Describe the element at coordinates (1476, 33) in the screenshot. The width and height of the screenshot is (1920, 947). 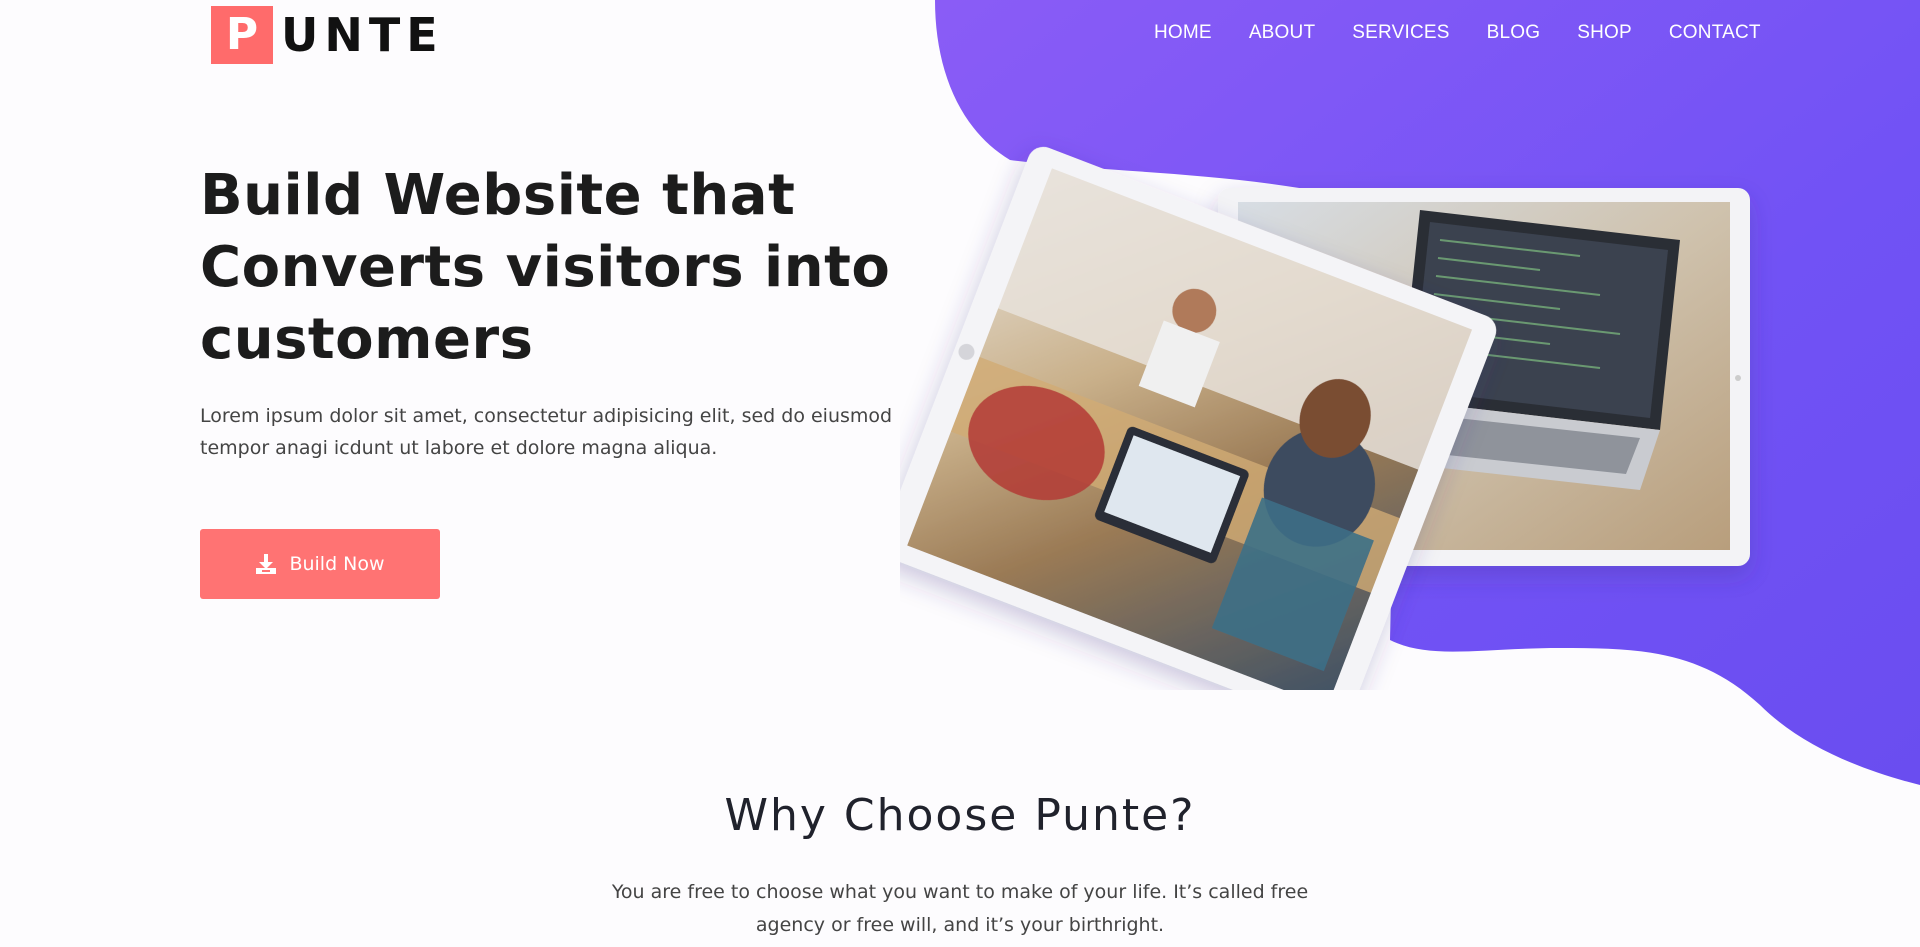
I see `main-nav: HOME ABOUT SERVICES BLOG SHOP CONTACT` at that location.